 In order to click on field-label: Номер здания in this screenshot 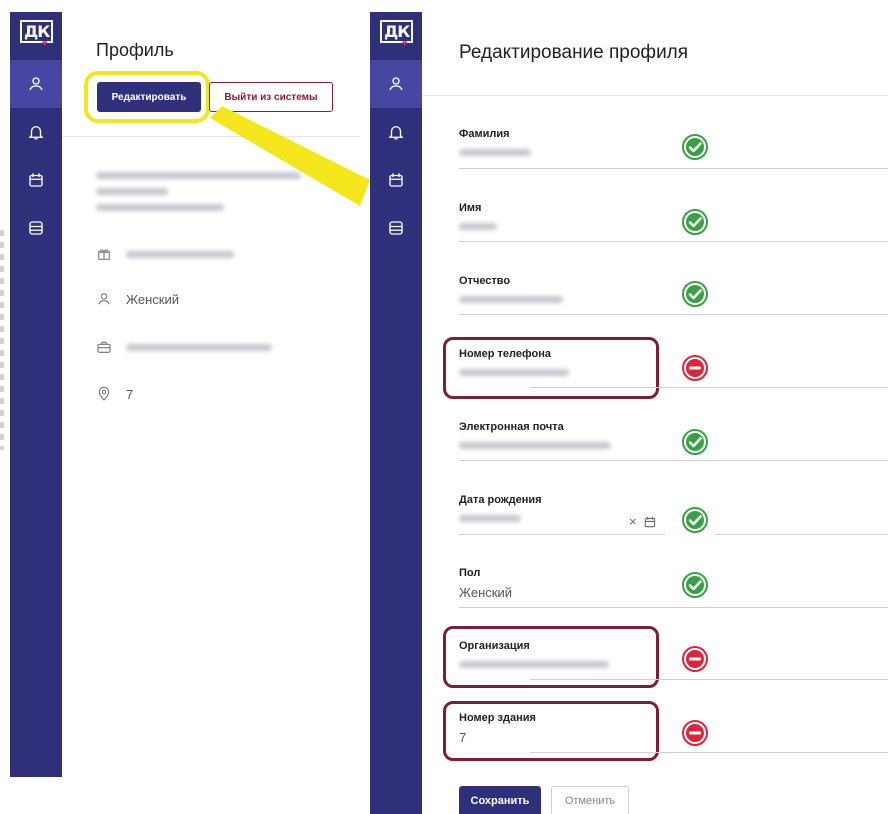, I will do `click(497, 718)`.